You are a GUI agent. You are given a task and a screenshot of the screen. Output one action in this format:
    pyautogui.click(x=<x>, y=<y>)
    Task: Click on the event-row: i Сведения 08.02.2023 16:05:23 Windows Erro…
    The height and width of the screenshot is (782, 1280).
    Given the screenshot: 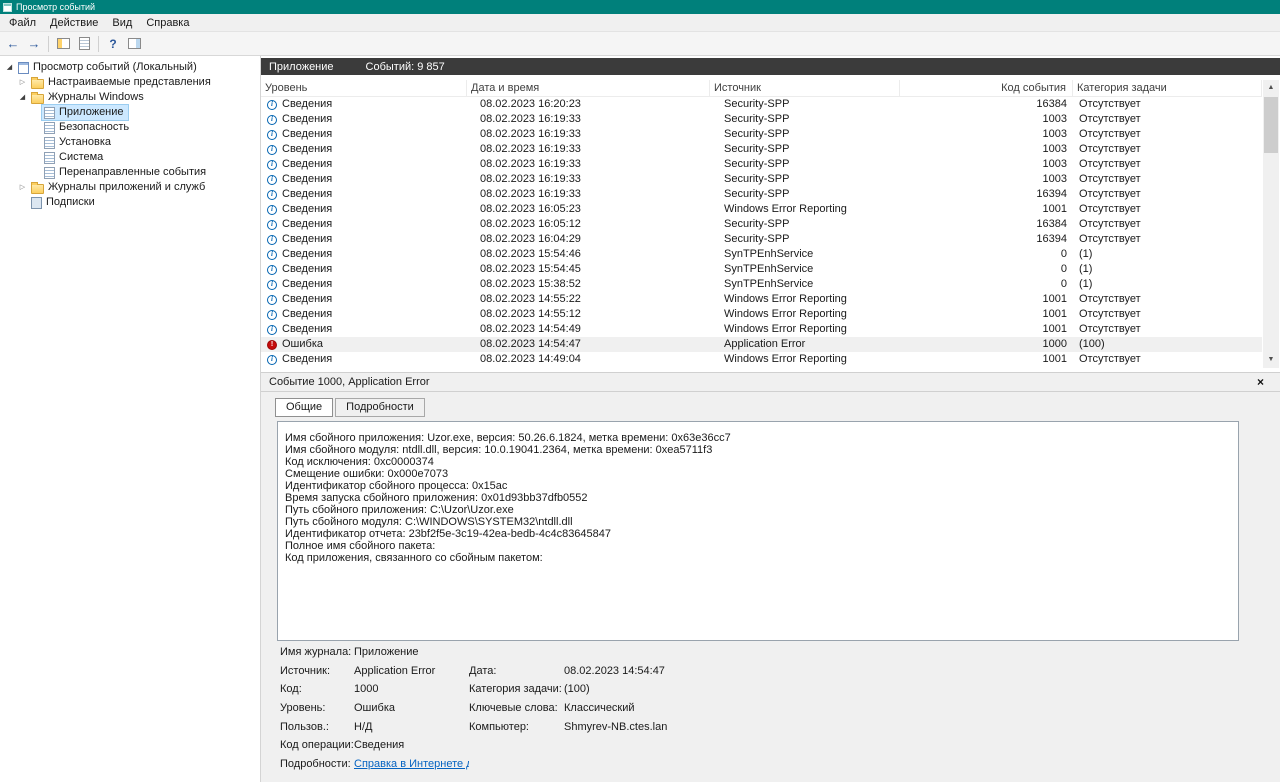 What is the action you would take?
    pyautogui.click(x=761, y=209)
    